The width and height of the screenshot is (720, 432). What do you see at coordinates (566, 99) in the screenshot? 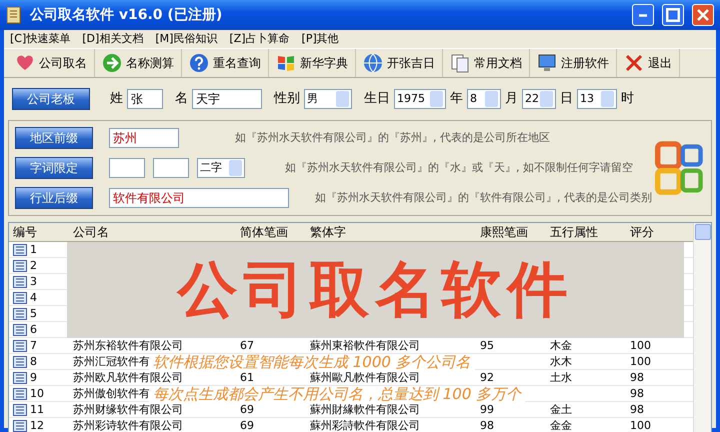
I see `unit-label: 日` at bounding box center [566, 99].